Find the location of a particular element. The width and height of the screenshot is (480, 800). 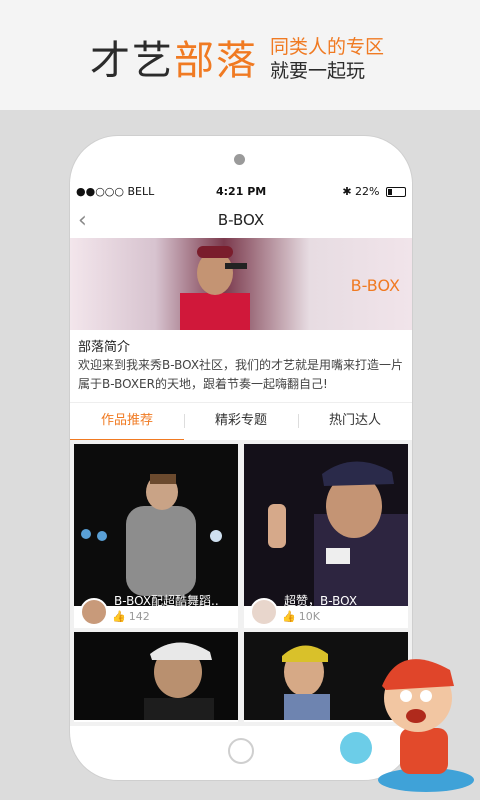

promo-title: 才艺部落 is located at coordinates (174, 57).